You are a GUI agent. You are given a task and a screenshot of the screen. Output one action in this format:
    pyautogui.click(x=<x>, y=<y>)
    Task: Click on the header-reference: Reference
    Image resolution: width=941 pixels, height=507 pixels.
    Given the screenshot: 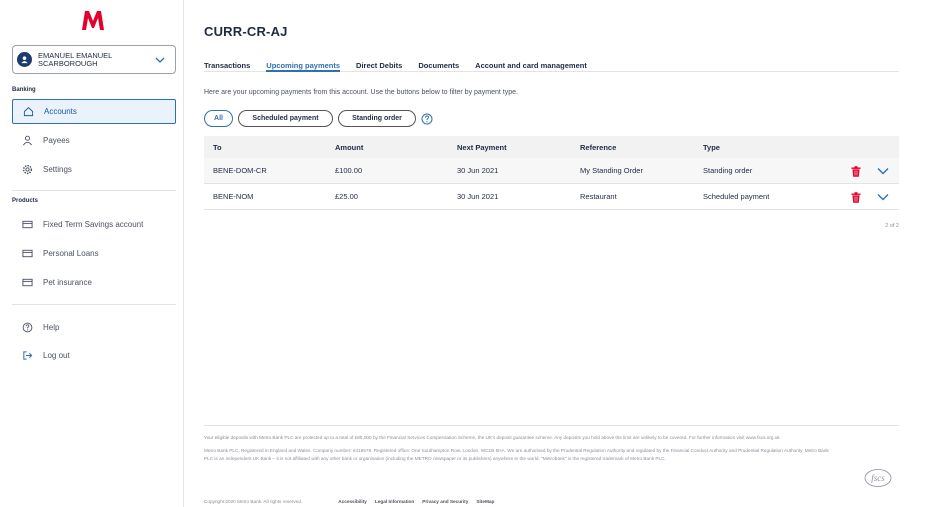 What is the action you would take?
    pyautogui.click(x=598, y=147)
    